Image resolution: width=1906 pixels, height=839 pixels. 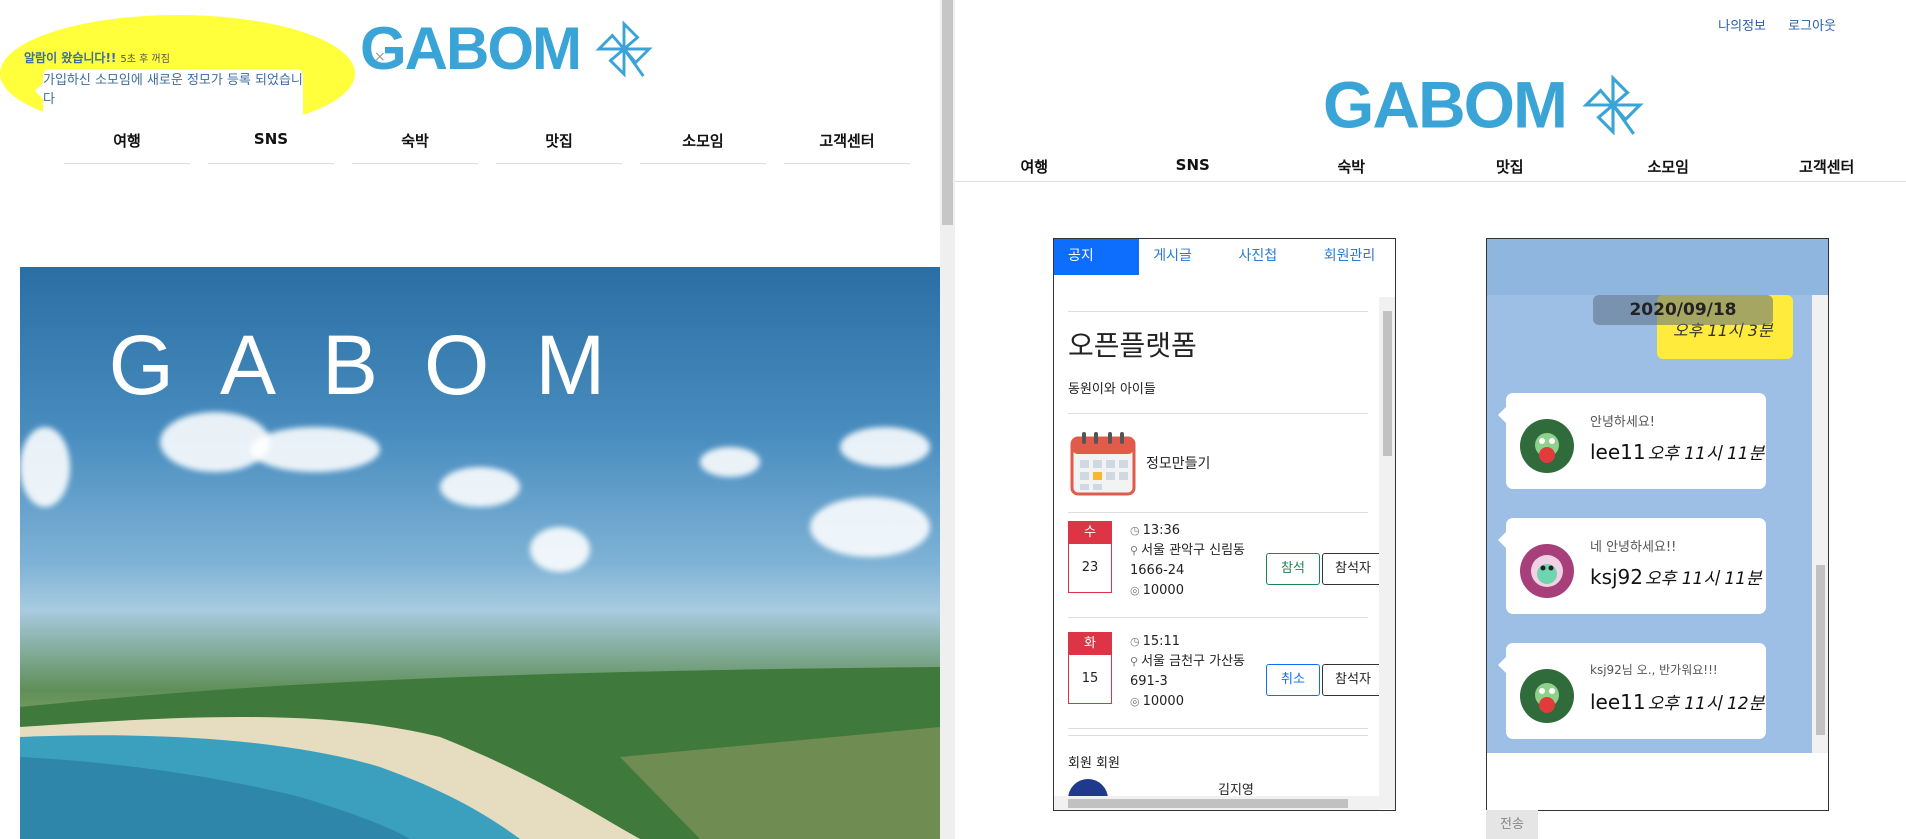 I want to click on chat-scrollbar, so click(x=1820, y=524).